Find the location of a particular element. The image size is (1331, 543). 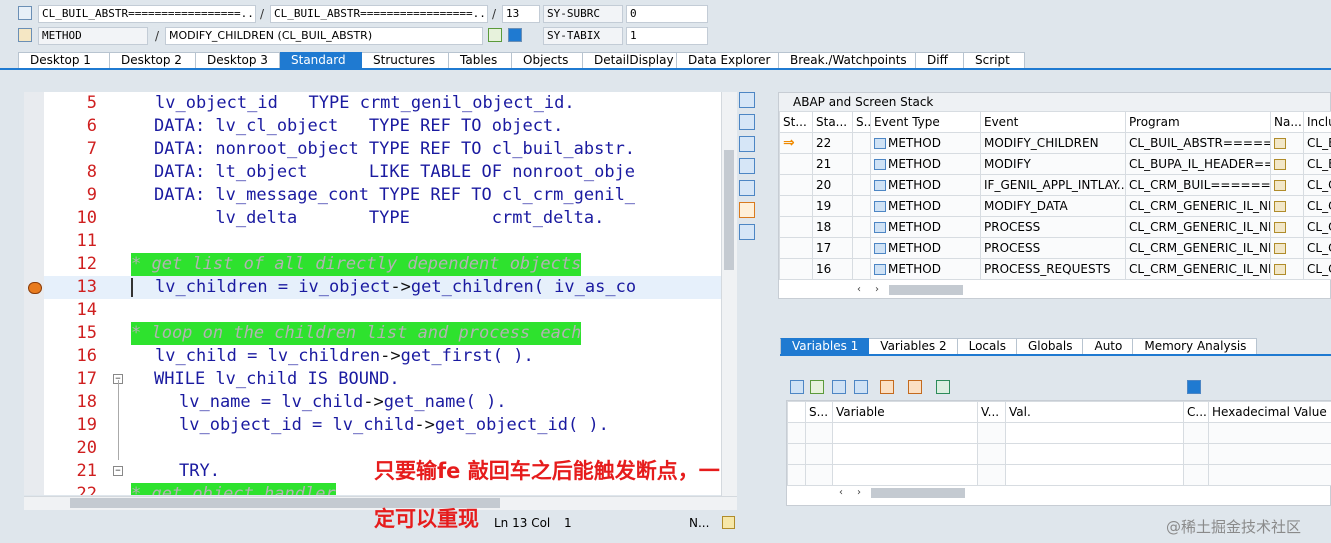

tab-detaildisplay: DetailDisplay is located at coordinates (630, 60).